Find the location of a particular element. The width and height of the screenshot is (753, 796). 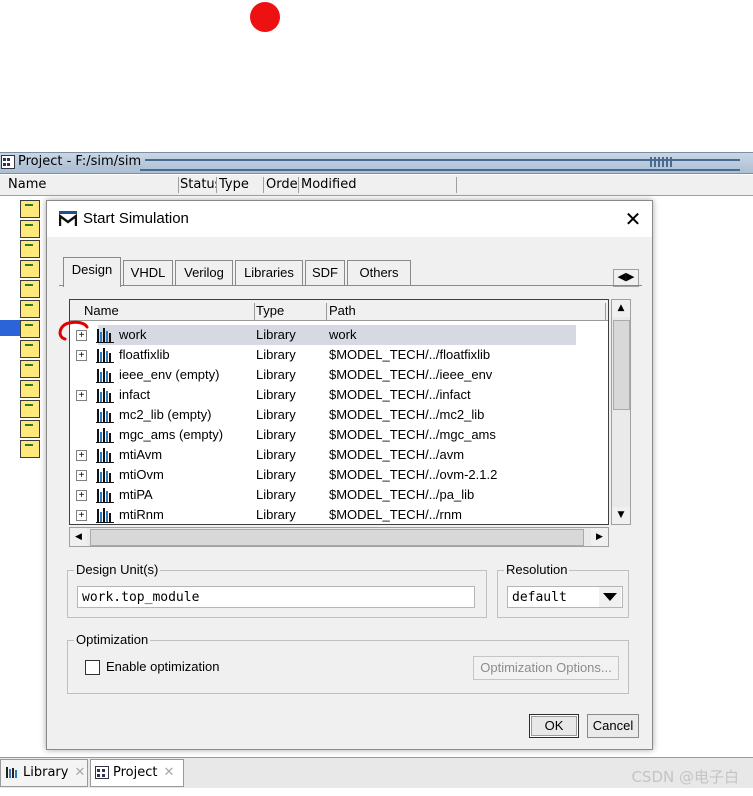

watermark: CSDN @电子白 is located at coordinates (685, 777).